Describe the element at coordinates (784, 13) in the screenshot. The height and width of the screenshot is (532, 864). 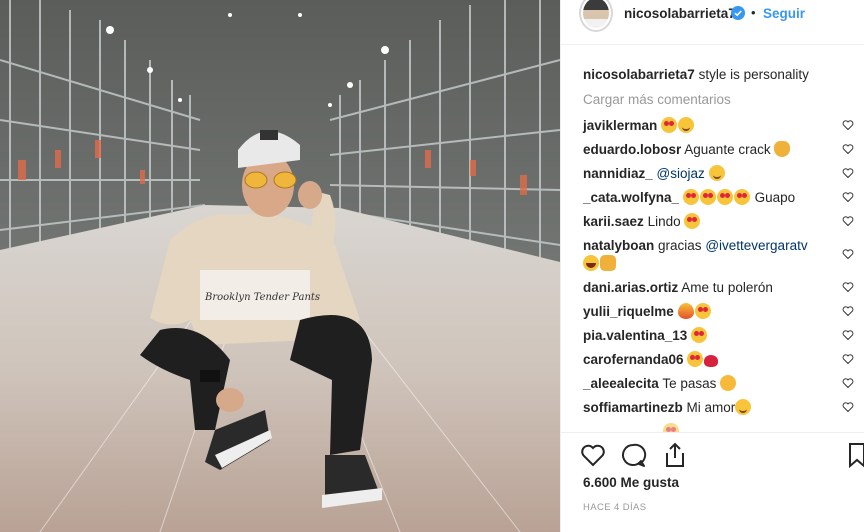
I see `follow-button: Seguir` at that location.